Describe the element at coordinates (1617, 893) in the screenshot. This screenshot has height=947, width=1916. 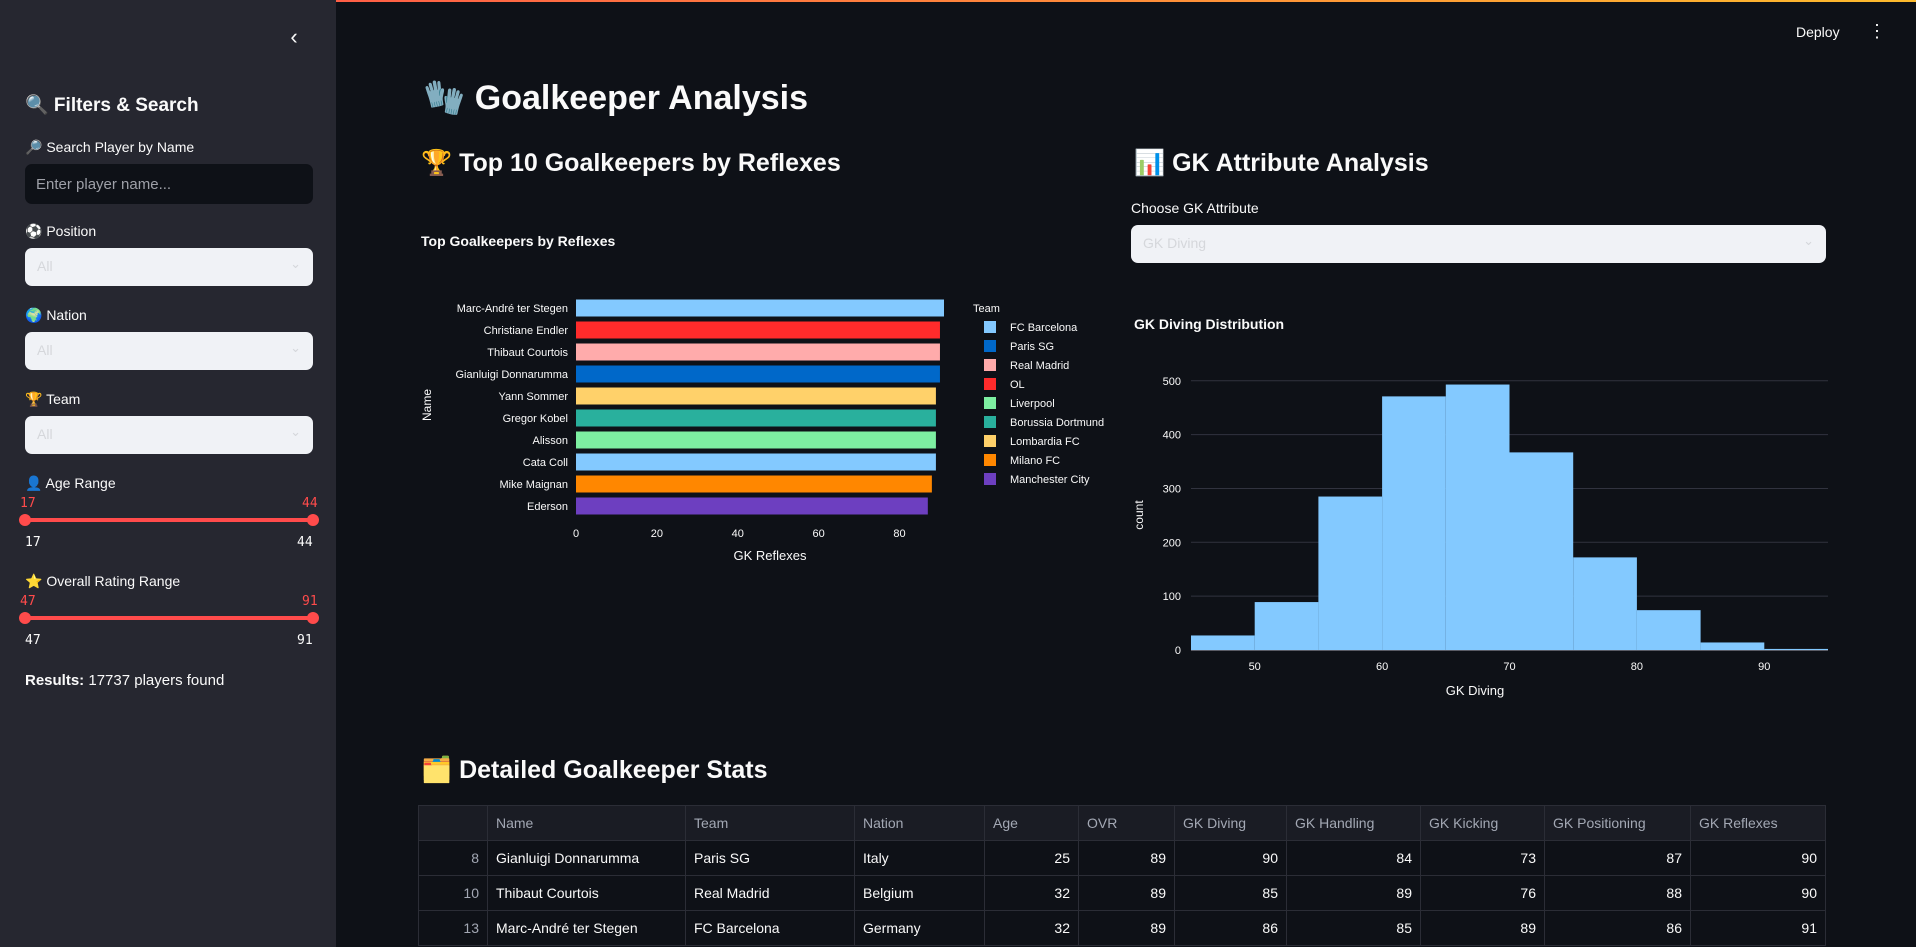
I see `cell-gk-positioning: 88` at that location.